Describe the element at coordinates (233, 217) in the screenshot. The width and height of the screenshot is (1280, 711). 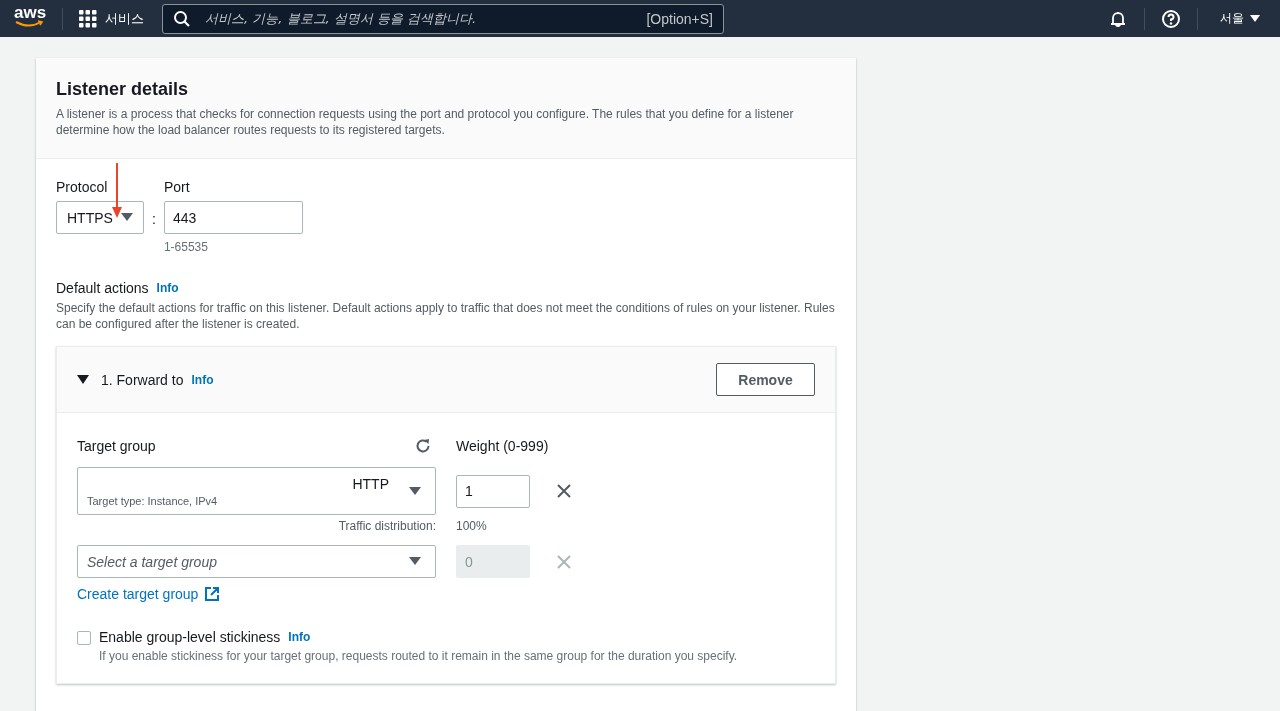
I see `port-field: 443` at that location.